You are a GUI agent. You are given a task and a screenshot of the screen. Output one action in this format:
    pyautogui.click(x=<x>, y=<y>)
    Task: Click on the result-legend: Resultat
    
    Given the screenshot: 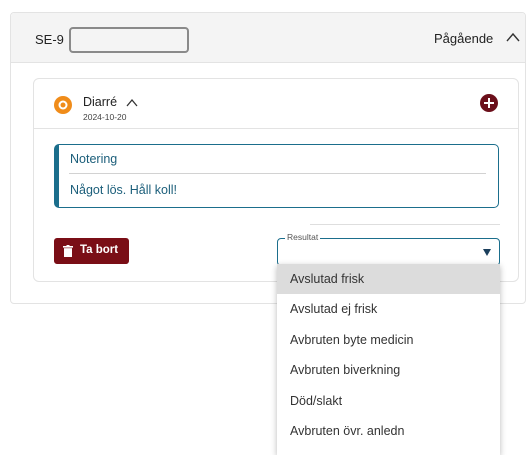 What is the action you would take?
    pyautogui.click(x=303, y=237)
    